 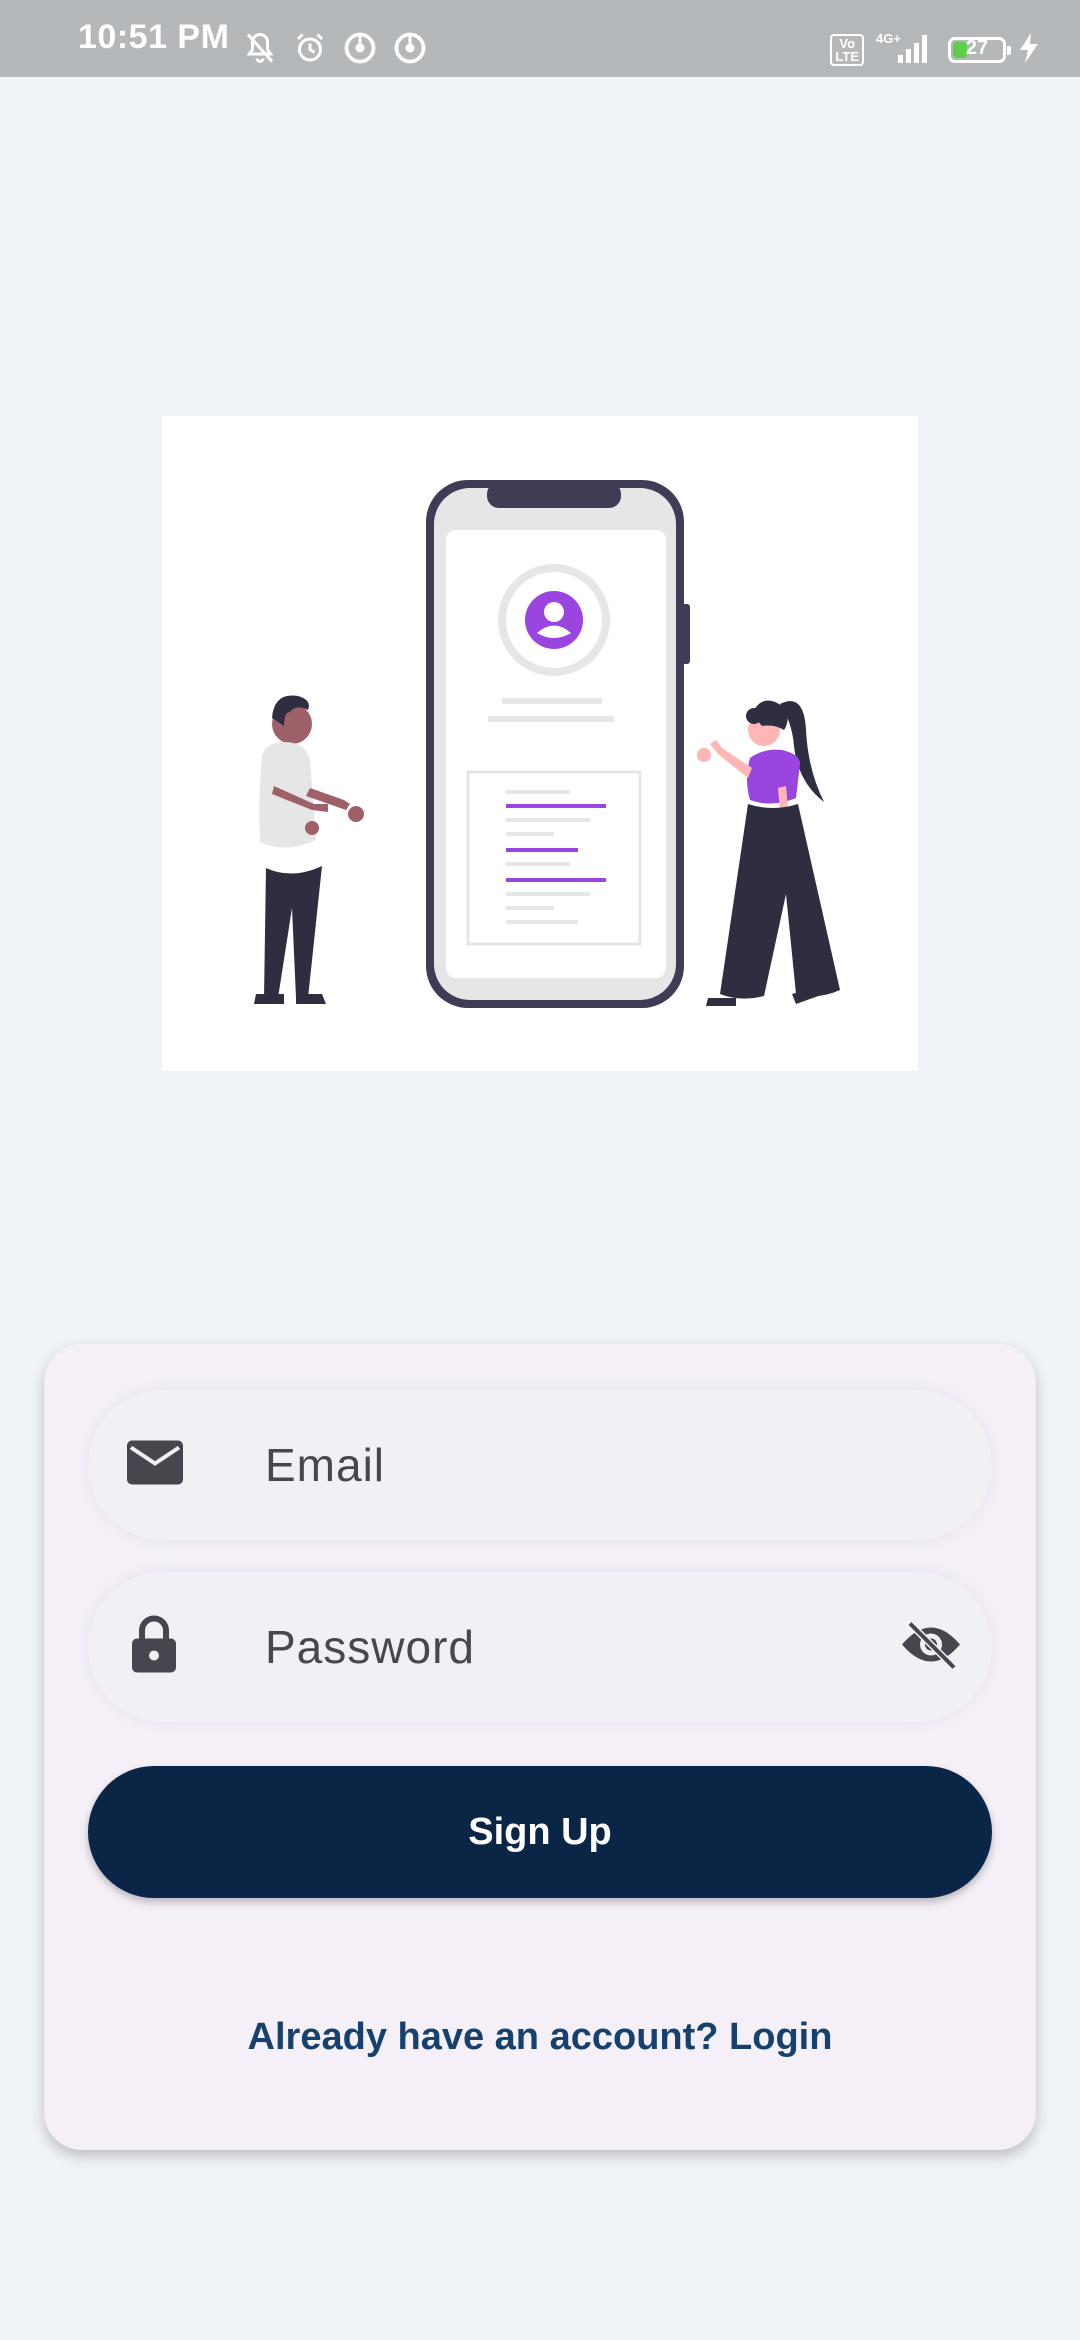 What do you see at coordinates (931, 1647) in the screenshot?
I see `visibility-off-icon` at bounding box center [931, 1647].